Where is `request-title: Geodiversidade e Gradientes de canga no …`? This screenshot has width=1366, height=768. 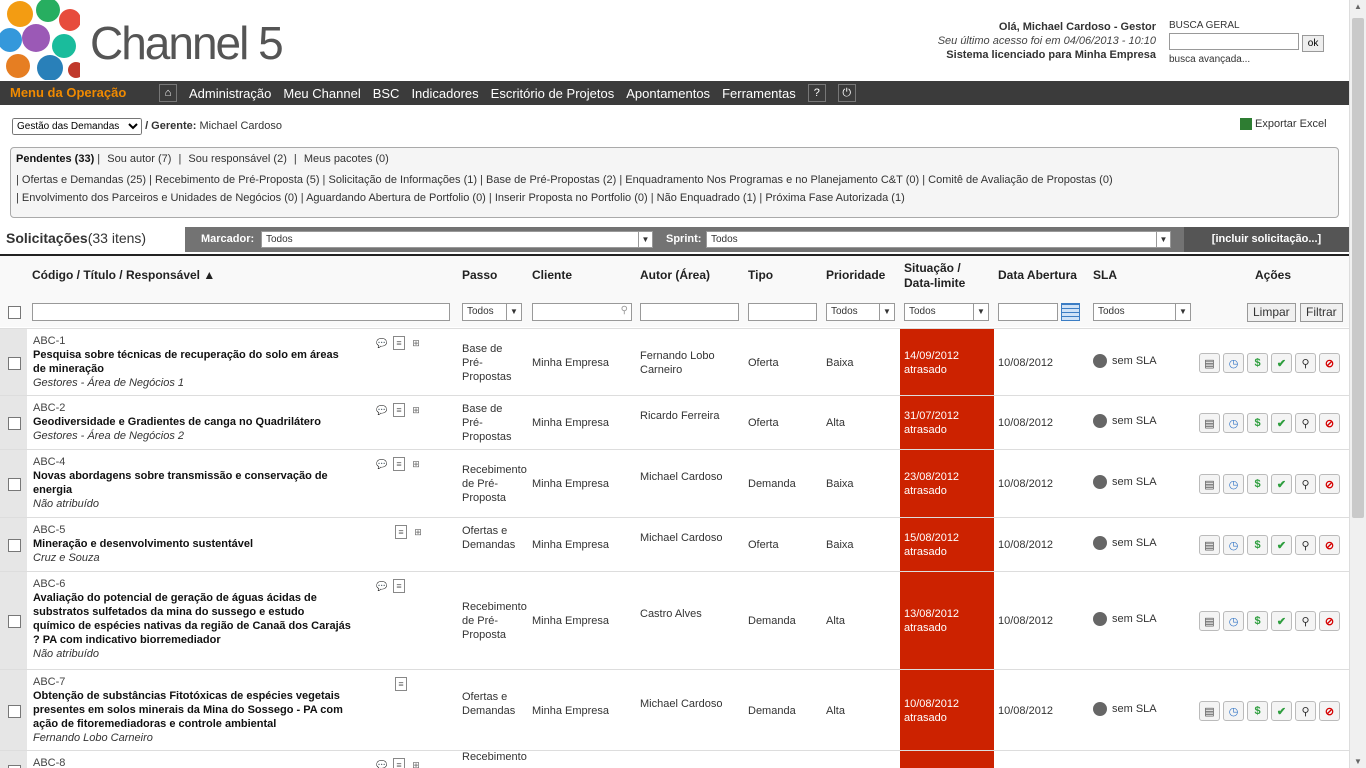 request-title: Geodiversidade e Gradientes de canga no … is located at coordinates (203, 422).